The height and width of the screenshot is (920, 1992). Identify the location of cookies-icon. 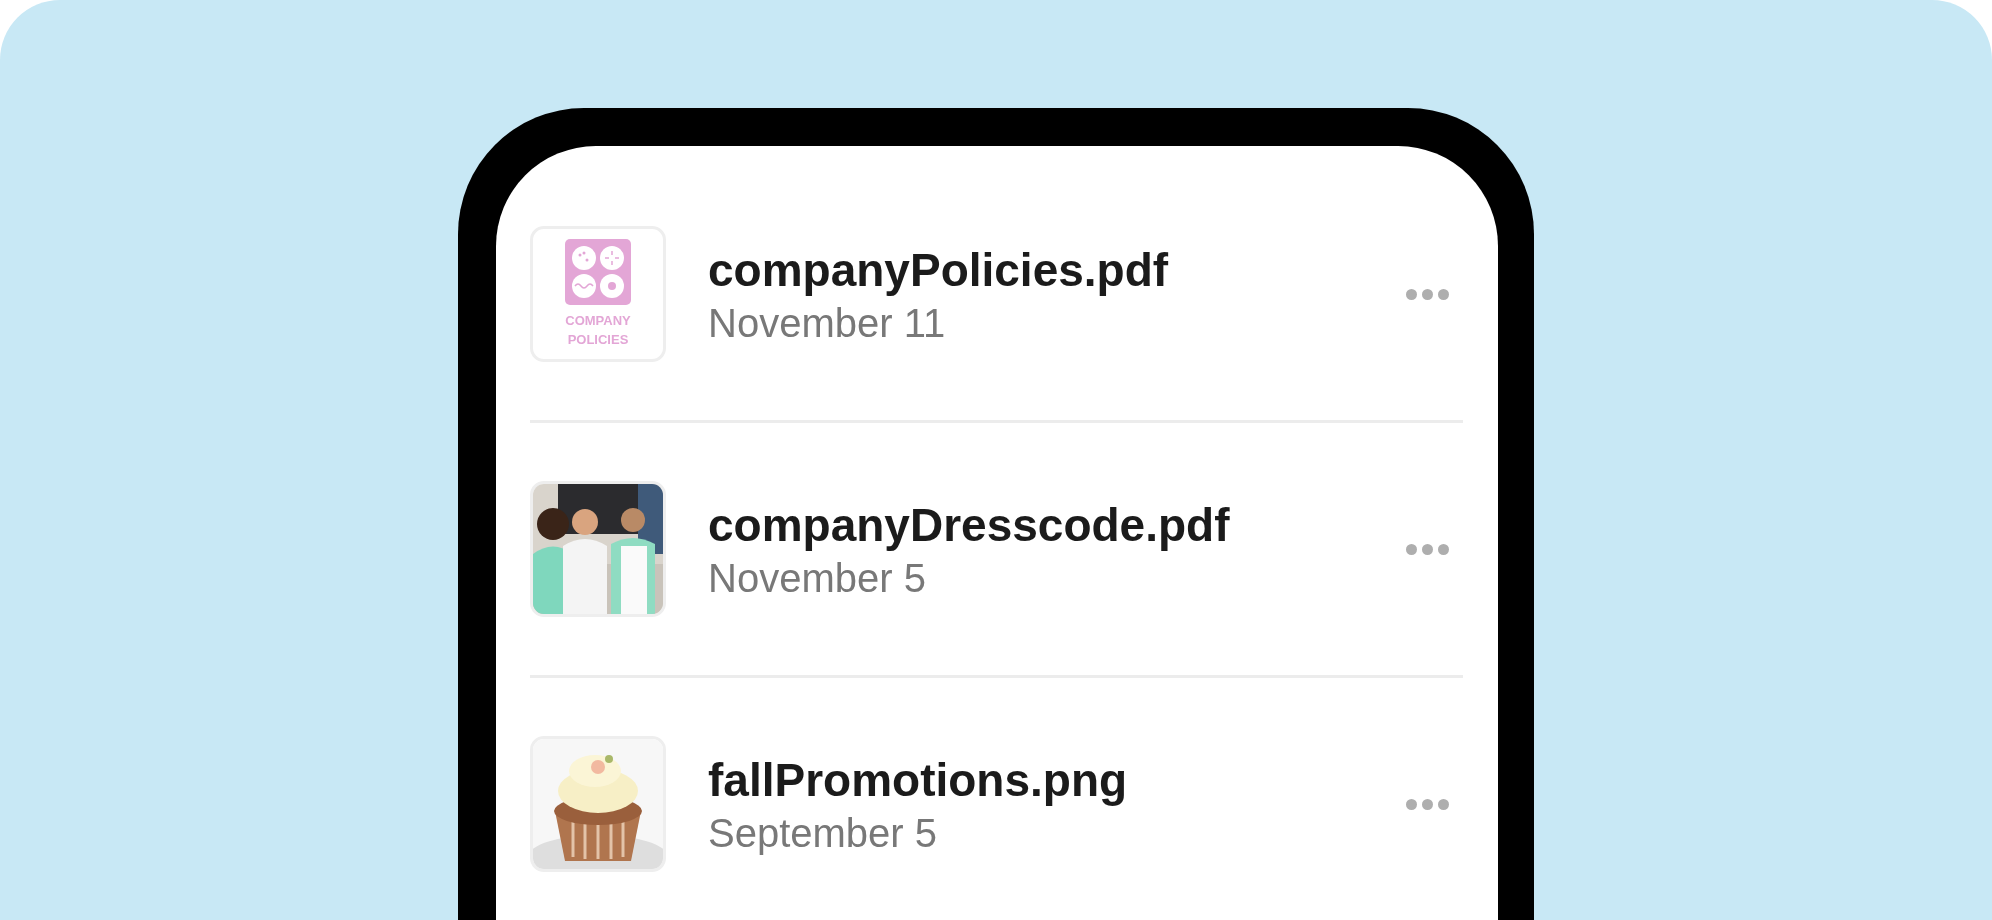
(598, 272).